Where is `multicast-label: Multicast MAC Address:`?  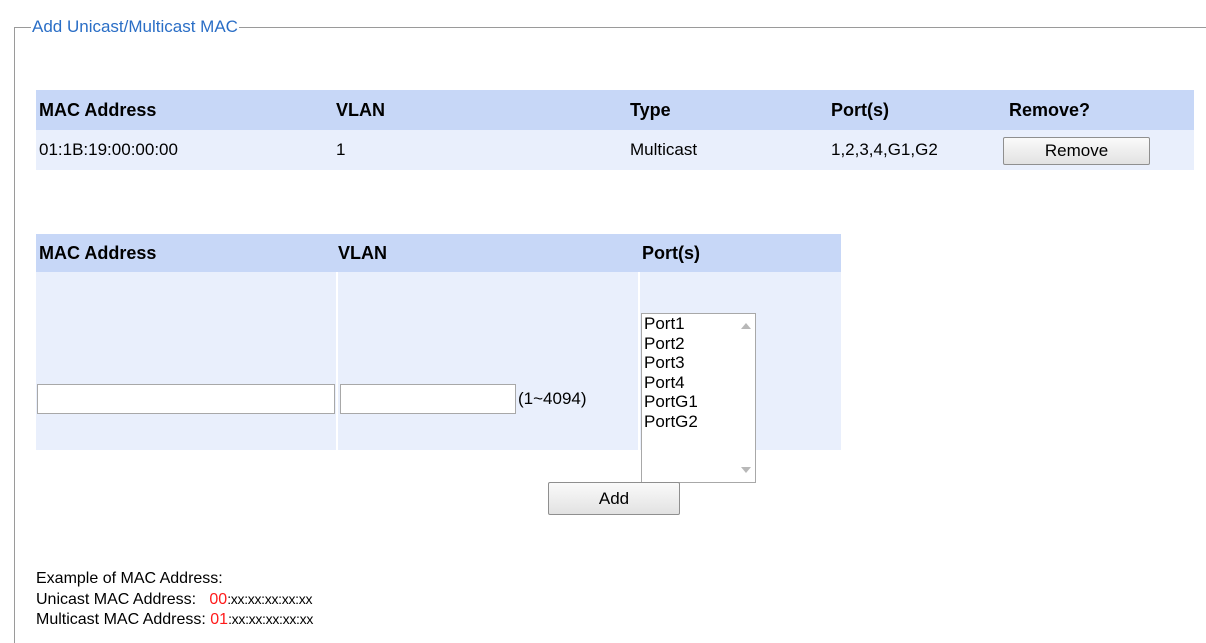
multicast-label: Multicast MAC Address: is located at coordinates (121, 619).